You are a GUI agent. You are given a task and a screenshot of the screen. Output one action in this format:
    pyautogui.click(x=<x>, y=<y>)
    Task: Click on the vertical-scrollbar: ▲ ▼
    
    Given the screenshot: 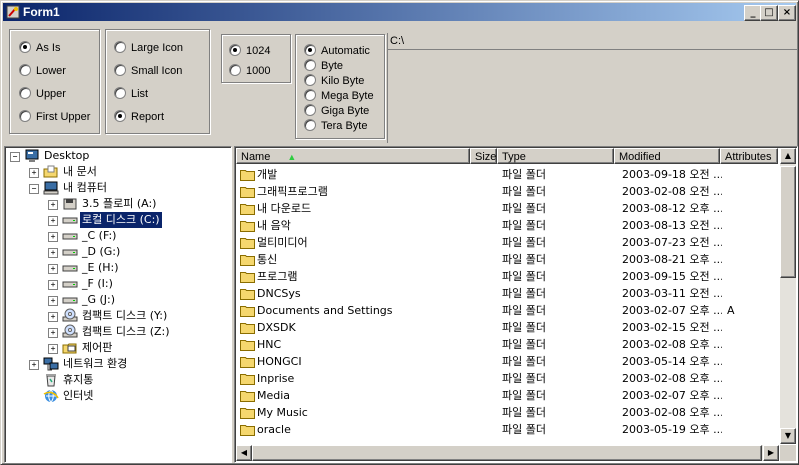 What is the action you would take?
    pyautogui.click(x=788, y=296)
    